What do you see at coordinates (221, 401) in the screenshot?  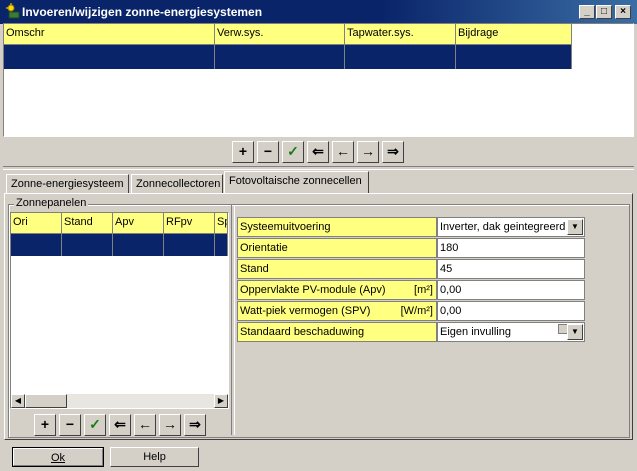 I see `scroll-right-icon: ▶` at bounding box center [221, 401].